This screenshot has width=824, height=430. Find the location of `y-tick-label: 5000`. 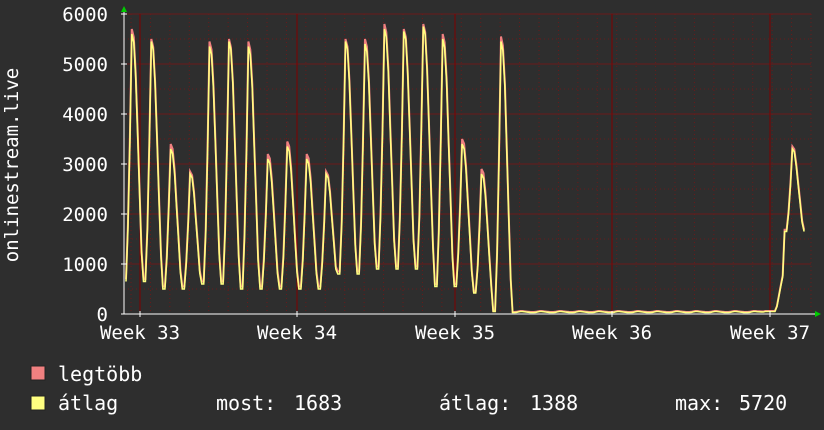

y-tick-label: 5000 is located at coordinates (85, 65).